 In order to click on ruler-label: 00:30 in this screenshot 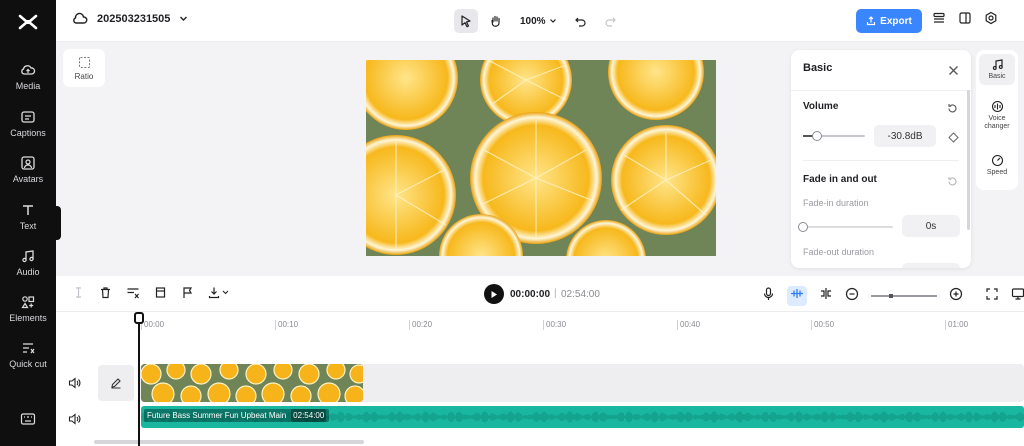, I will do `click(556, 324)`.